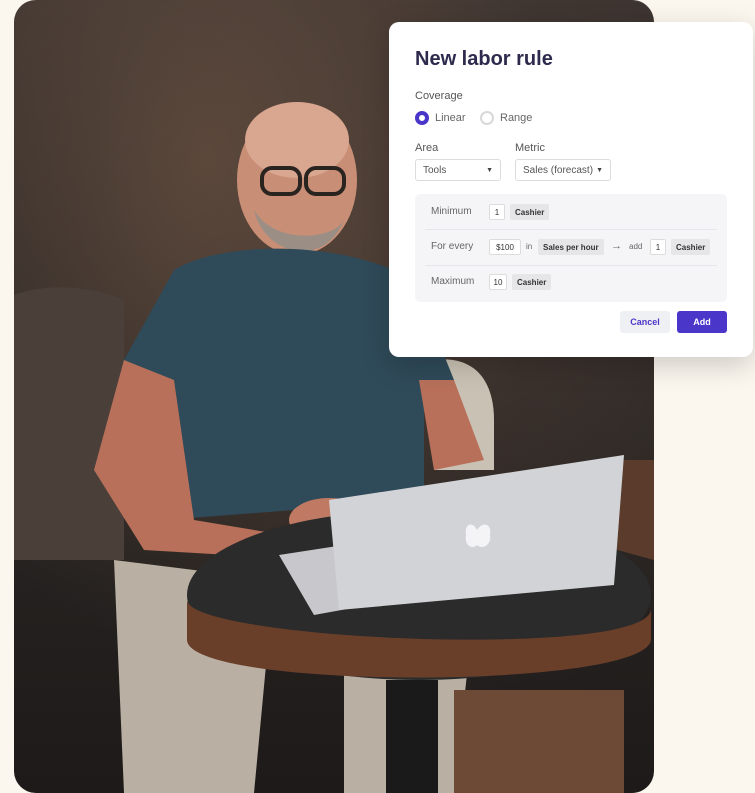 The image size is (755, 793). I want to click on coverage-option-linear-label: Linear, so click(450, 118).